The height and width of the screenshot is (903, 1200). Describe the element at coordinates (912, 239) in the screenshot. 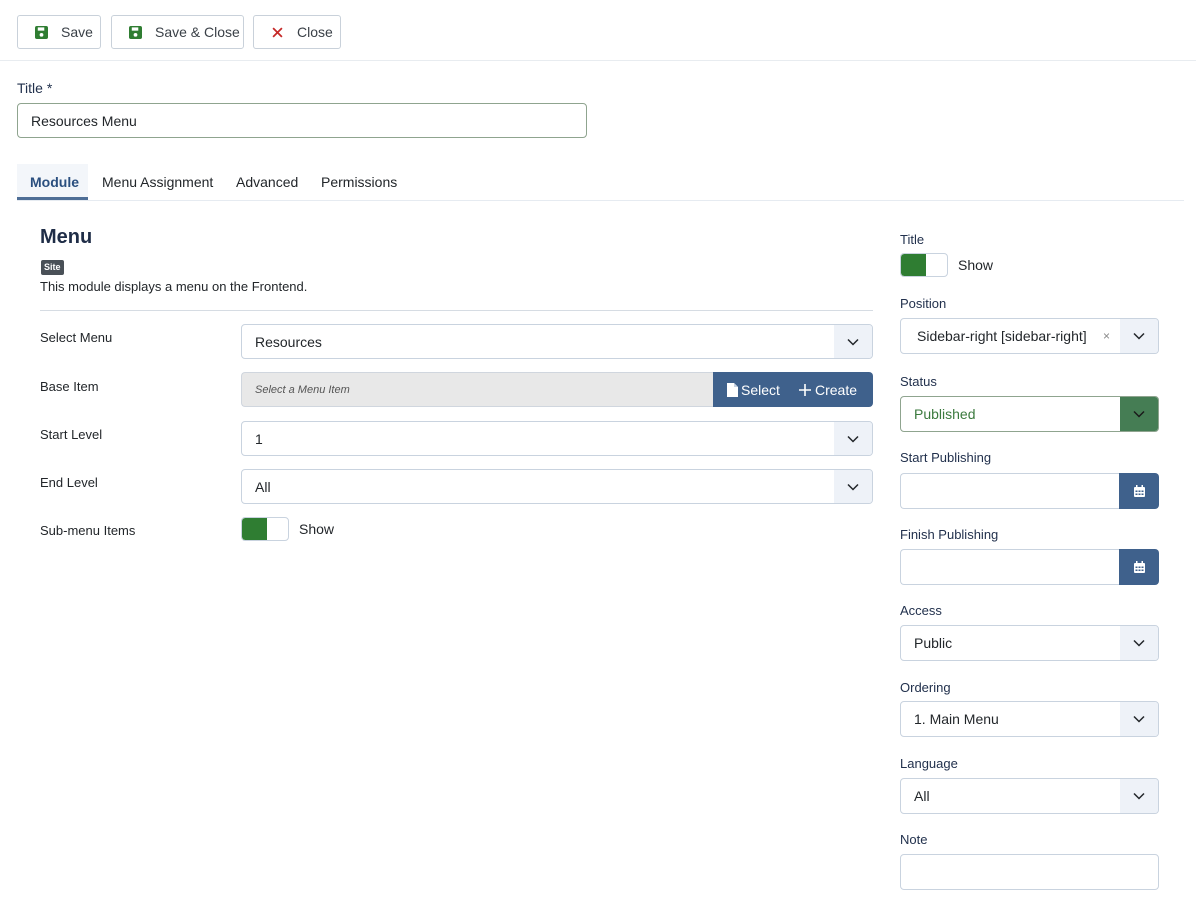

I see `title-show-label: Title` at that location.